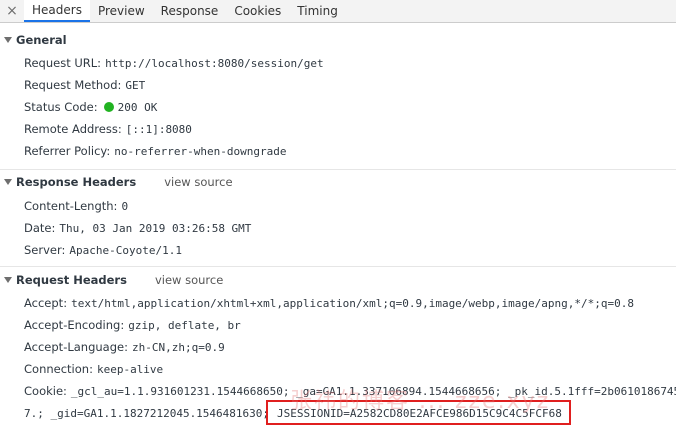 The image size is (676, 428). I want to click on general-row-status-code: Status Code: 200 OK, so click(90, 107).